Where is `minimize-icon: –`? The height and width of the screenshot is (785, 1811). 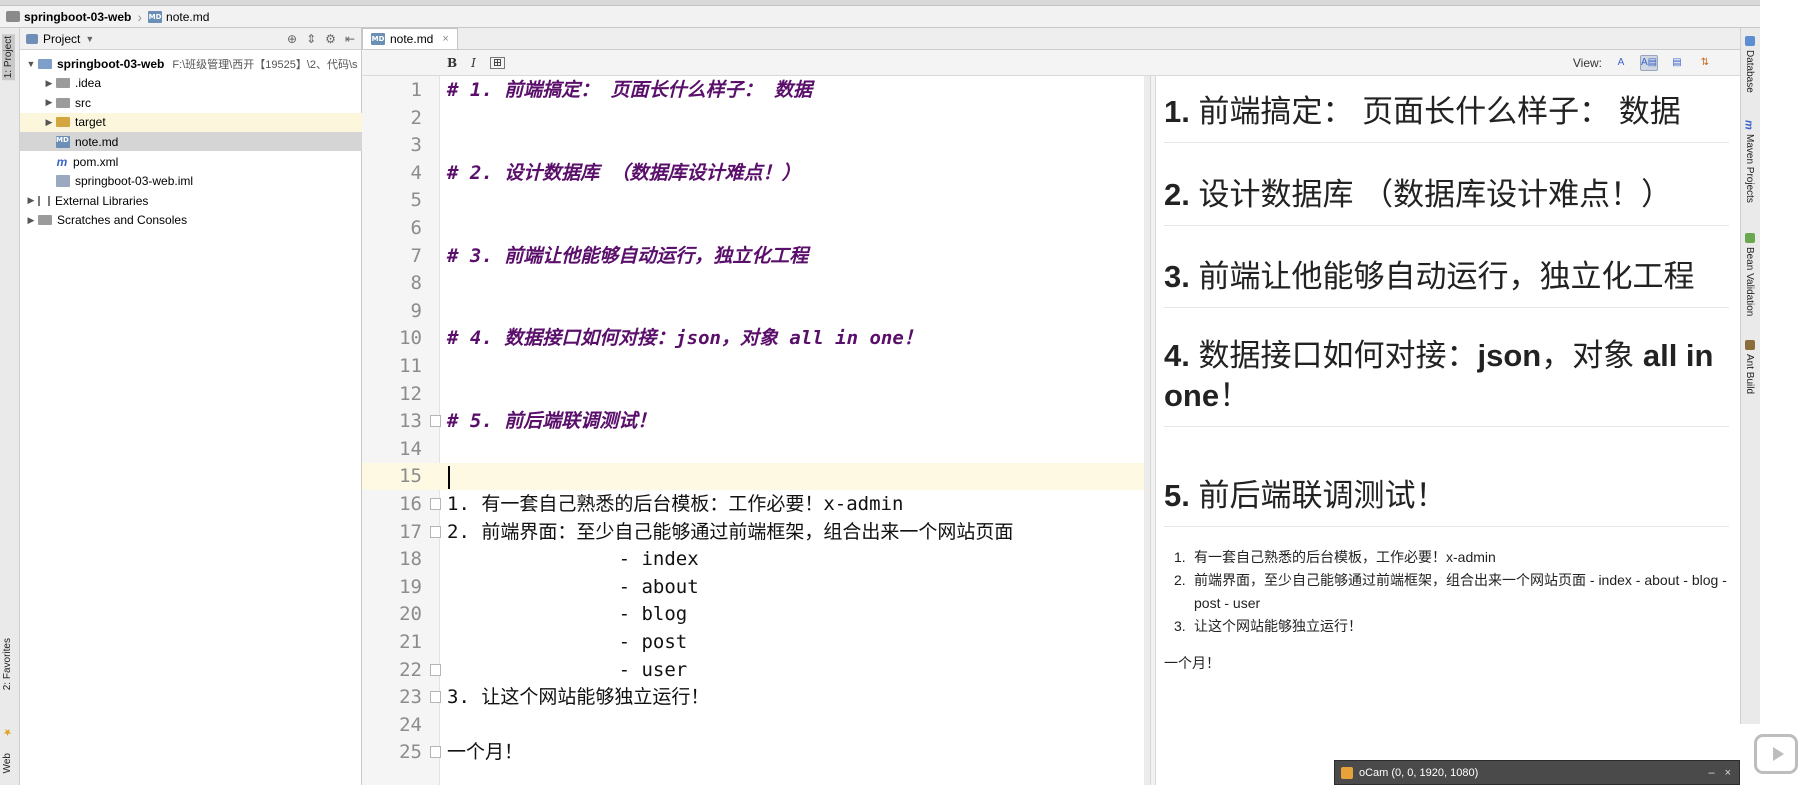
minimize-icon: – is located at coordinates (1711, 773).